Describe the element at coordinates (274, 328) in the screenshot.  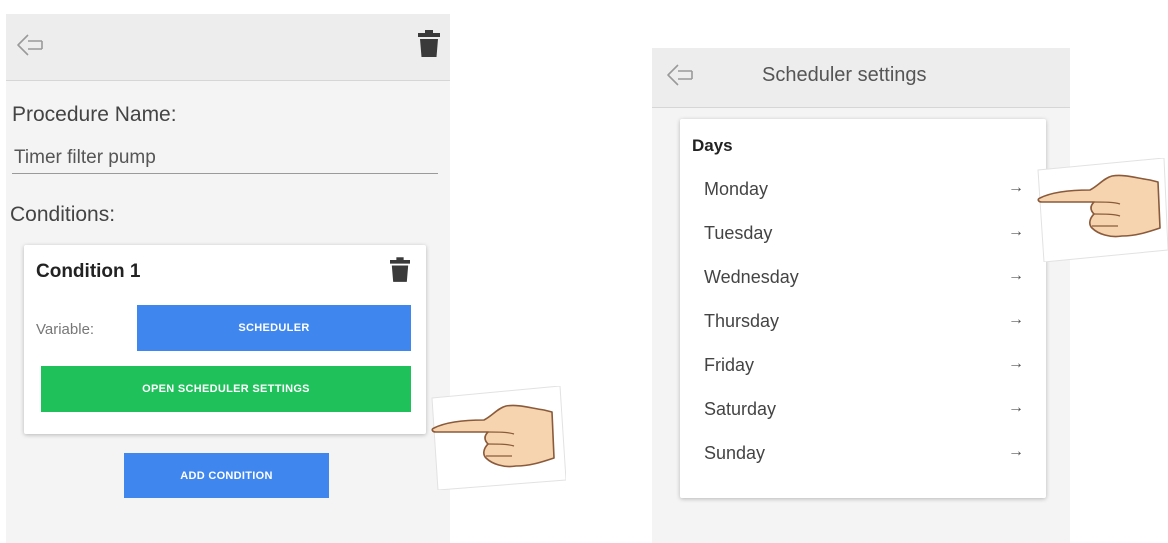
I see `scheduler-button: SCHEDULER` at that location.